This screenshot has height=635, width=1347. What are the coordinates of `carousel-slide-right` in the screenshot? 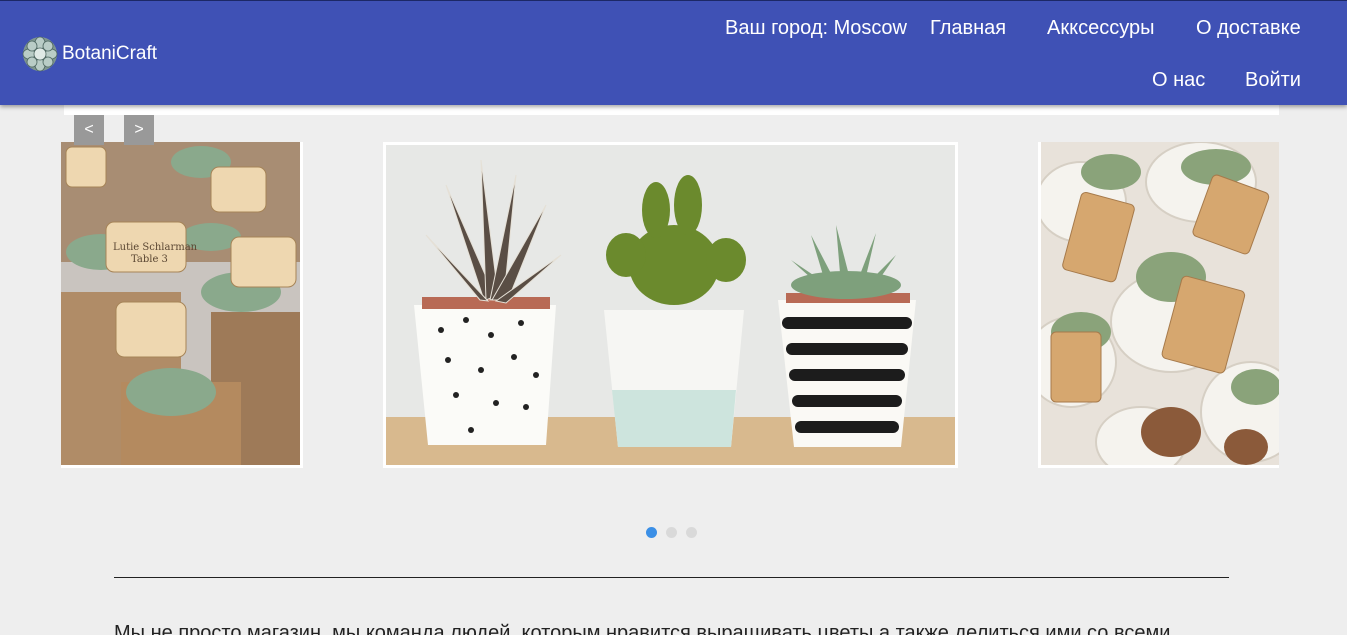 It's located at (1158, 305).